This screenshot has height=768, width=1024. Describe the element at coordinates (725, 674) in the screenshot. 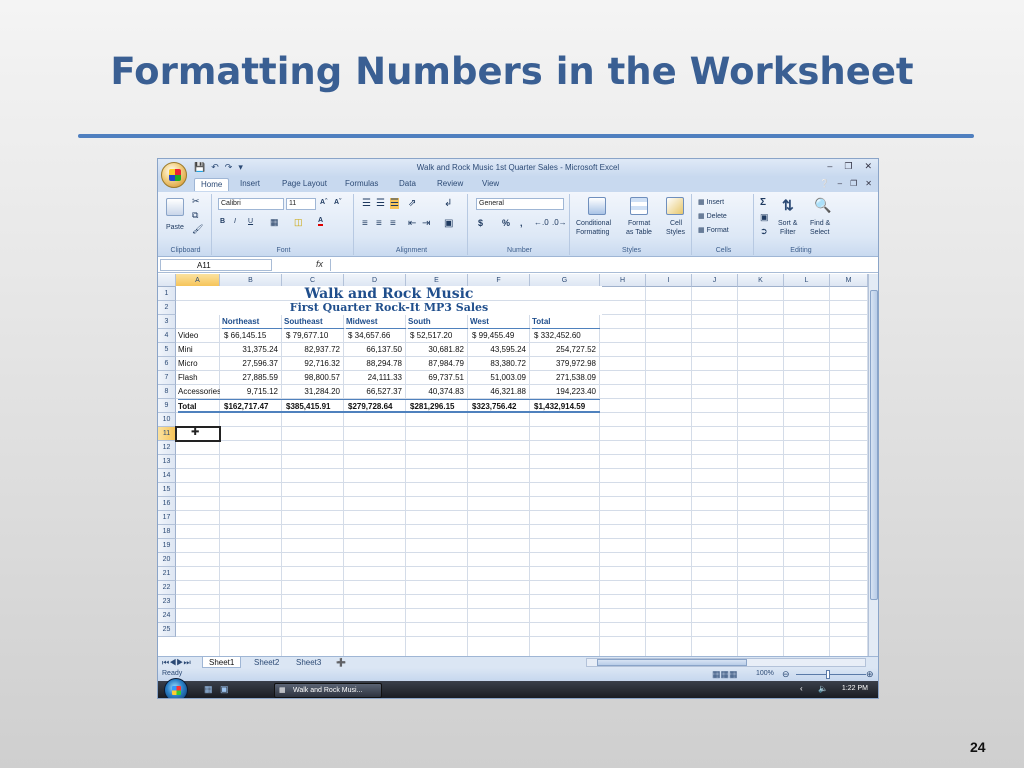

I see `view-buttons-icon: ▦▦▦` at that location.